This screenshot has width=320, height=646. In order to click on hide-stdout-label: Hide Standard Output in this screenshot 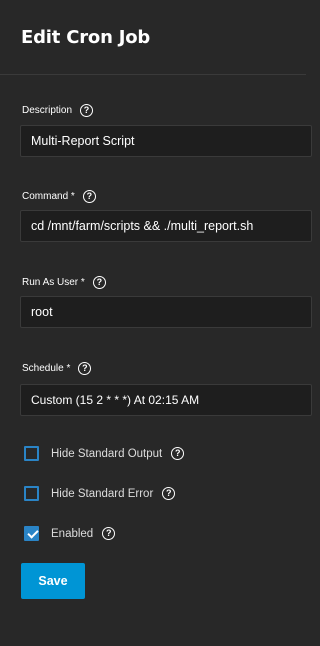, I will do `click(107, 453)`.